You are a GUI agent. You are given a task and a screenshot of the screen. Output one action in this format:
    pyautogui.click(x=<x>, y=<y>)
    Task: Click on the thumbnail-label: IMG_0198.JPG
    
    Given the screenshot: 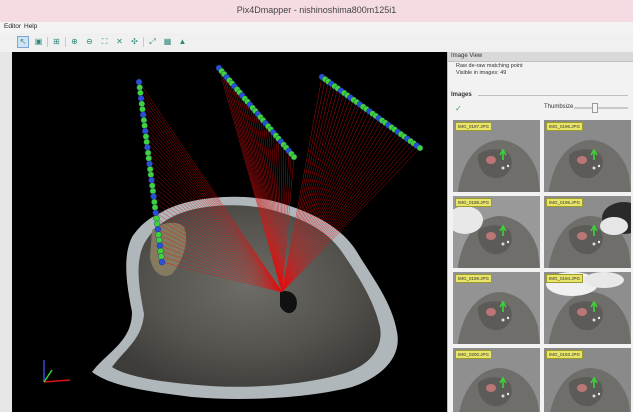 What is the action you would take?
    pyautogui.click(x=474, y=202)
    